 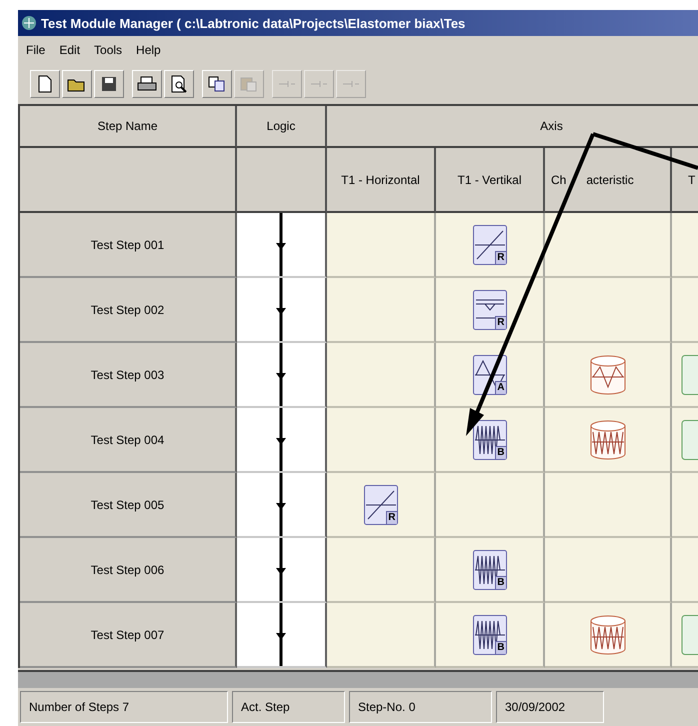 I want to click on status-pane: 30/09/2002, so click(x=550, y=707).